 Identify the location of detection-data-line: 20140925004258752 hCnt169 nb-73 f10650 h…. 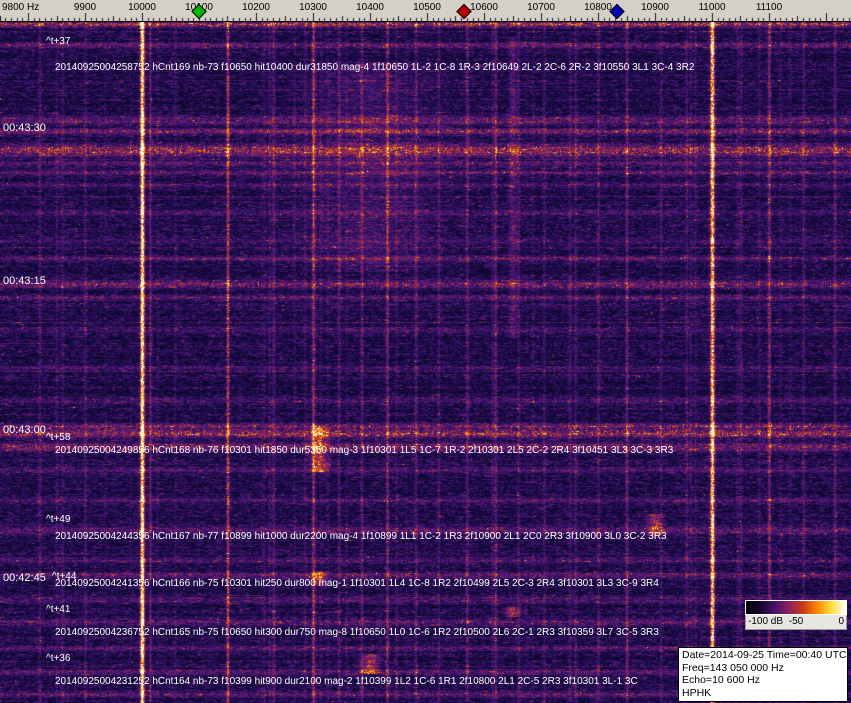
(375, 67).